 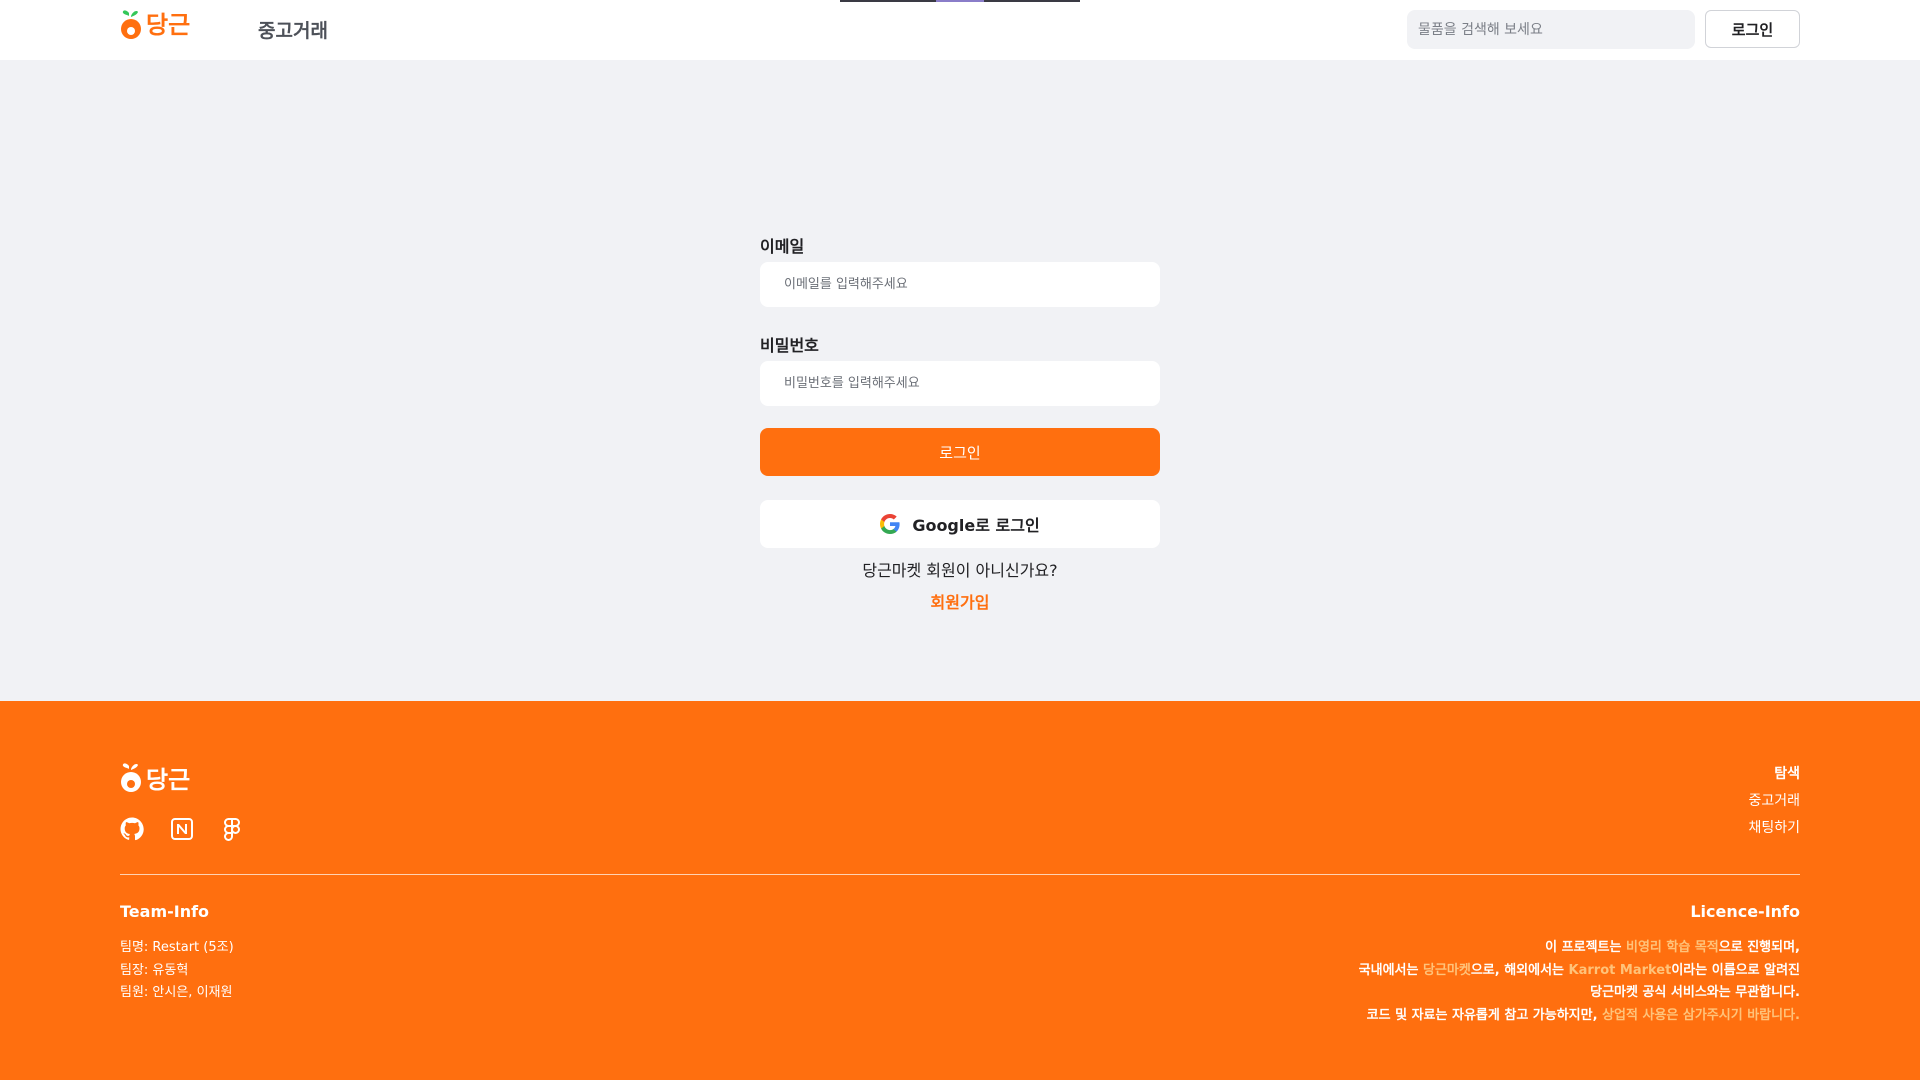 I want to click on licence-info-title: Licence-Info, so click(x=1745, y=911).